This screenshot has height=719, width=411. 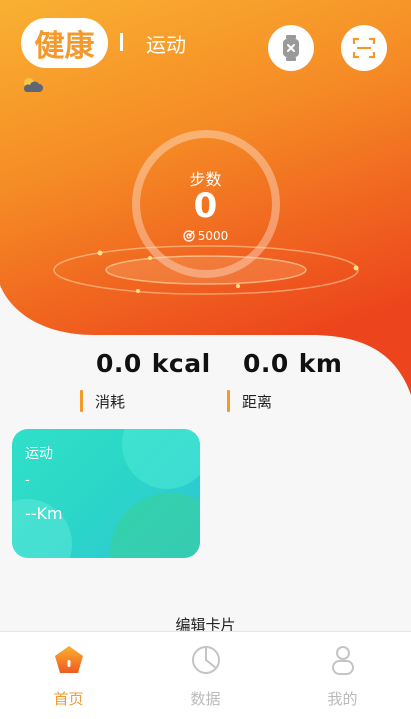 I want to click on weather-indicator, so click(x=32, y=87).